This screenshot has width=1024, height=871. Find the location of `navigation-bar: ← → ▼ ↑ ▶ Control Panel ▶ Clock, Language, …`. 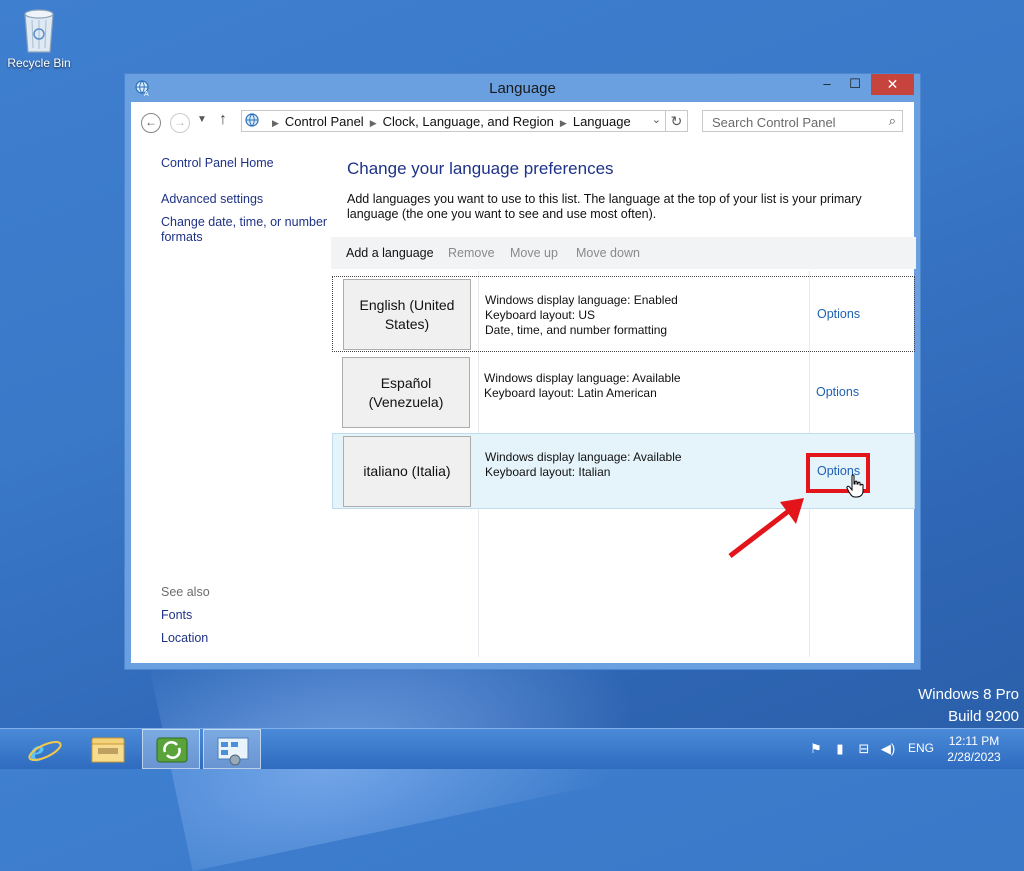

navigation-bar: ← → ▼ ↑ ▶ Control Panel ▶ Clock, Language, … is located at coordinates (522, 122).